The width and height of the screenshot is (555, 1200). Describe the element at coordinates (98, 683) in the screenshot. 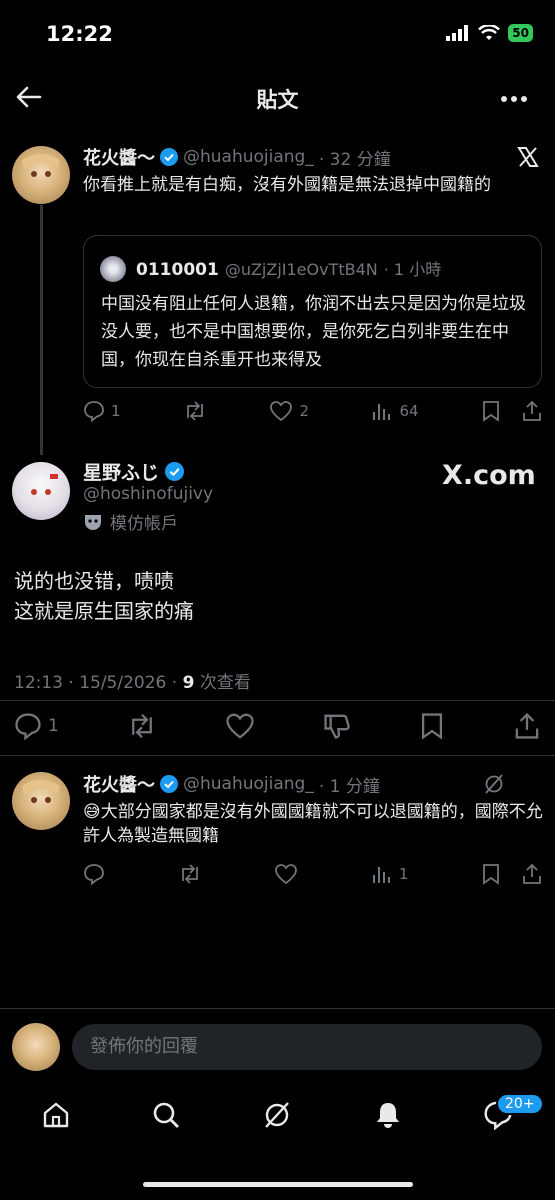

I see `post-timestamp: 12:13 · 15/5/2026 ·` at that location.